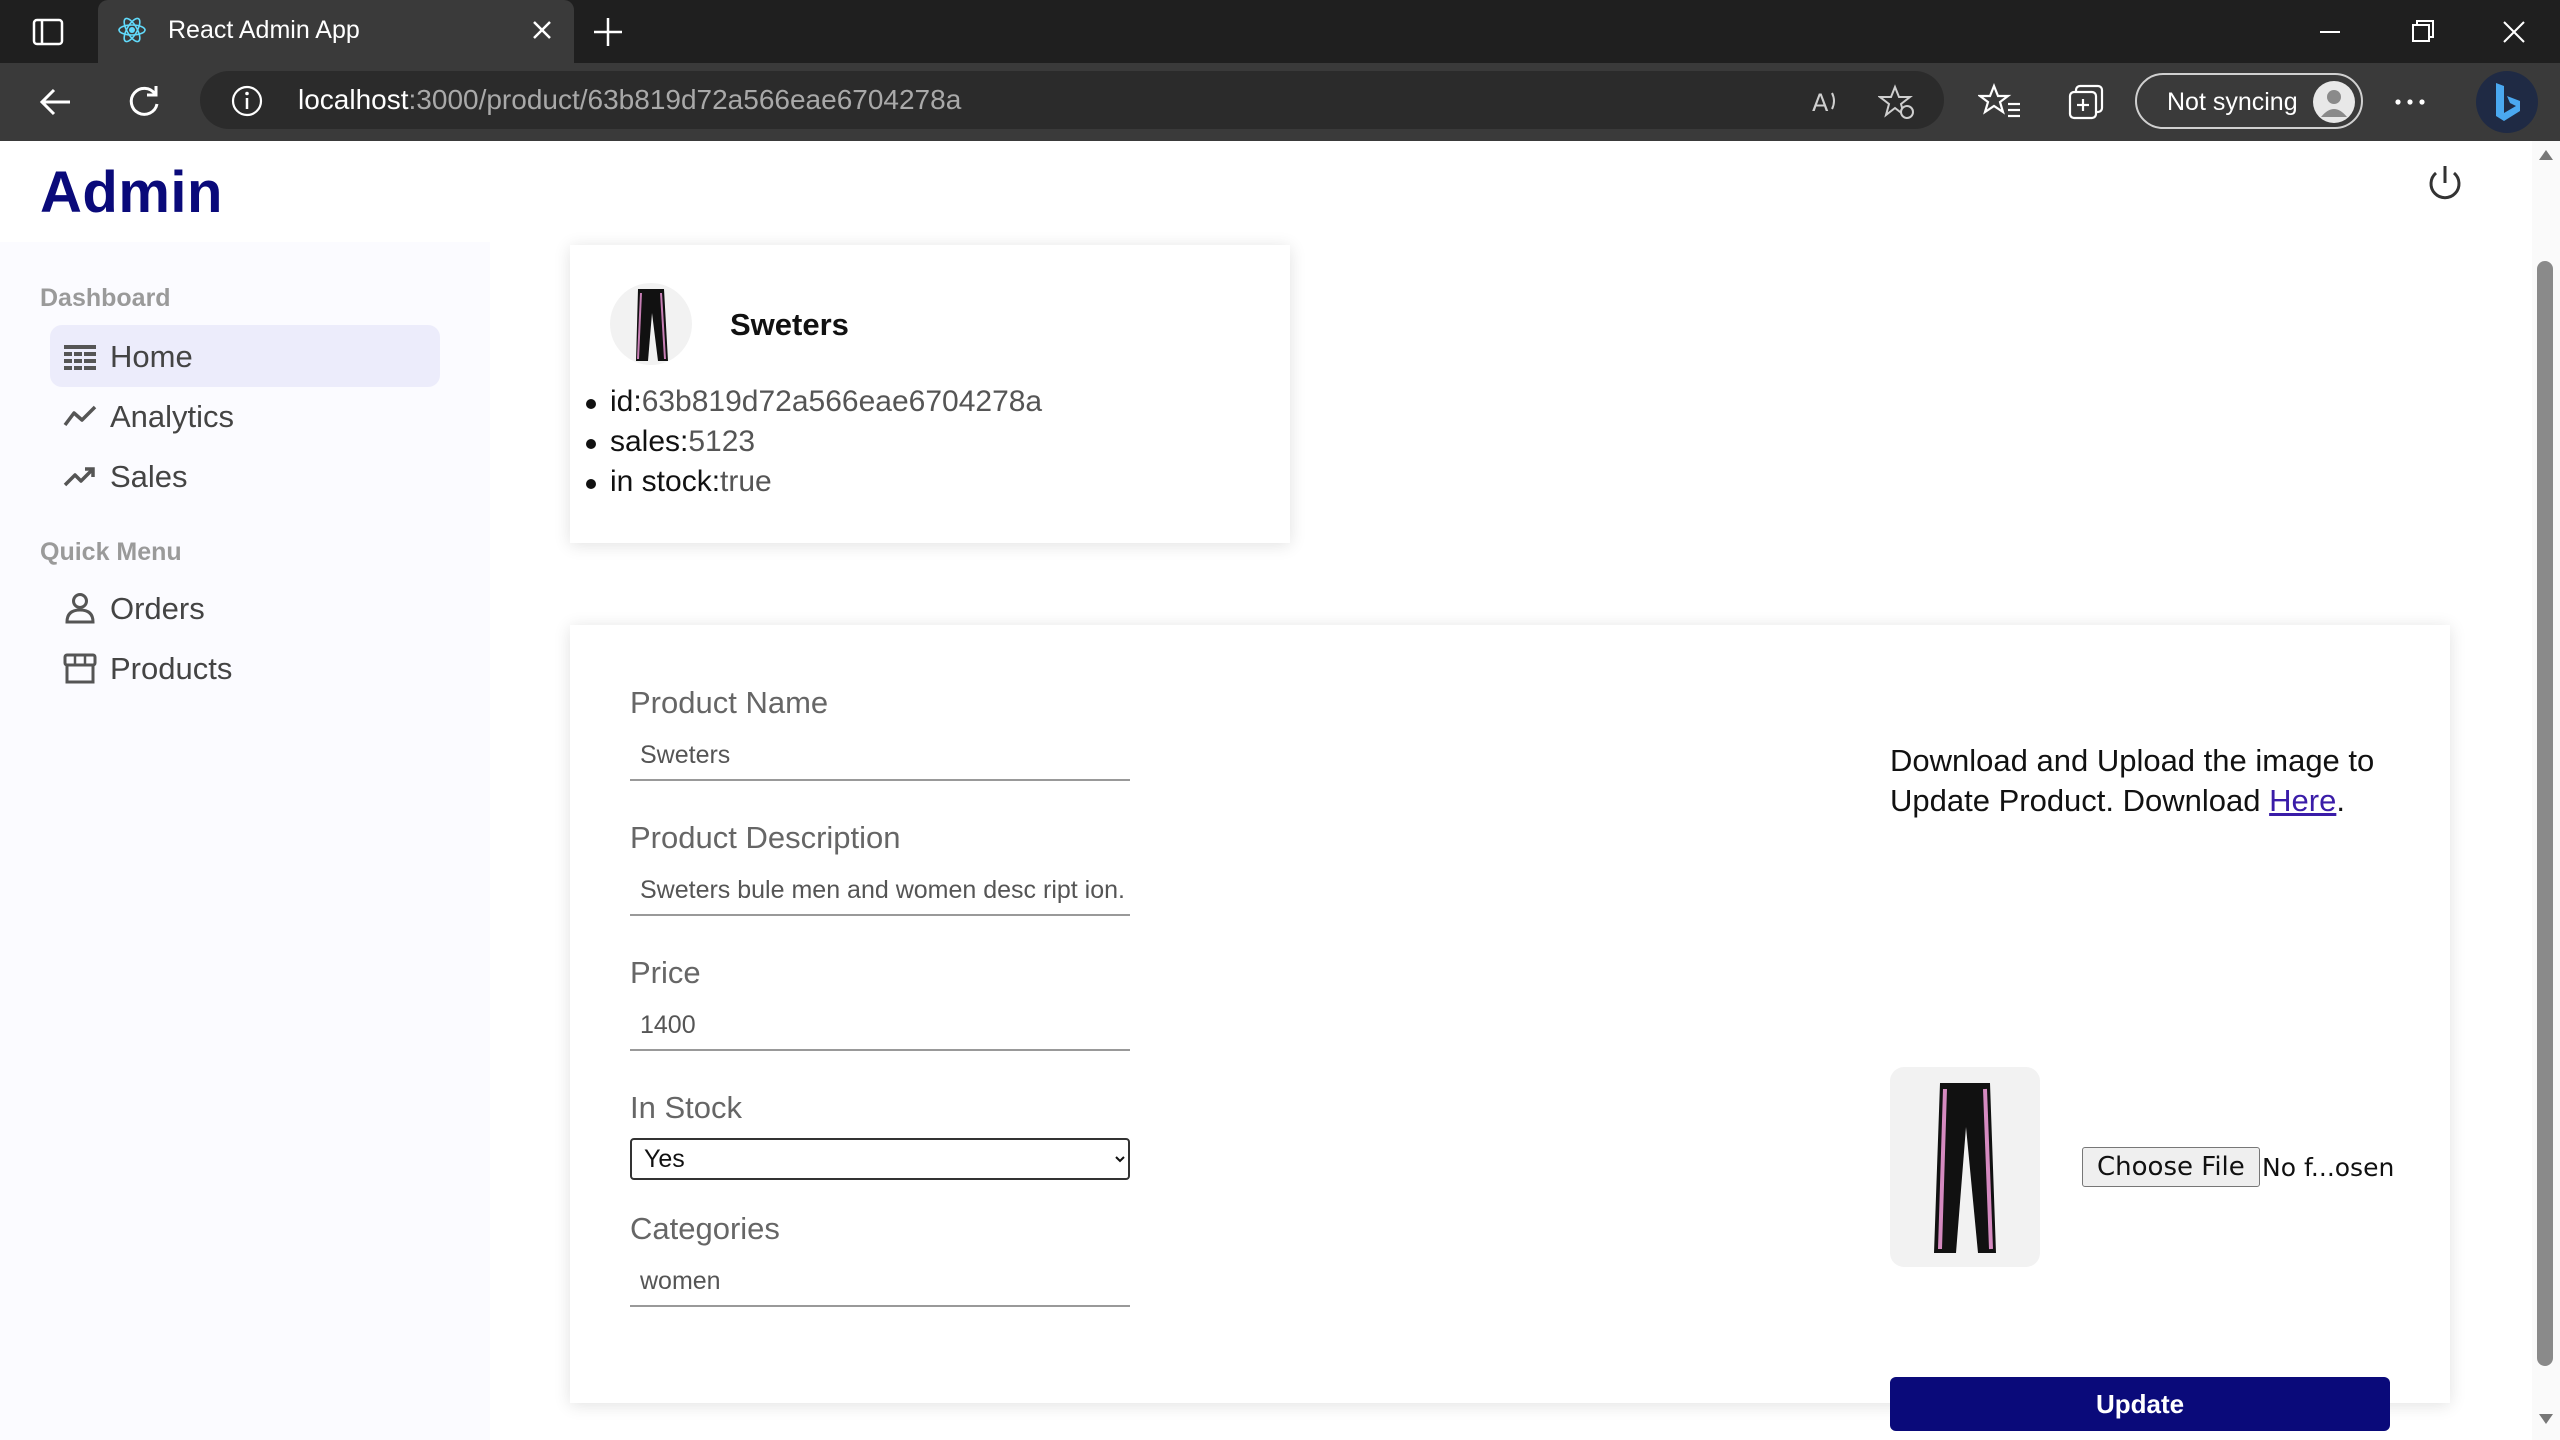  I want to click on product-name-label: Product Name, so click(729, 702).